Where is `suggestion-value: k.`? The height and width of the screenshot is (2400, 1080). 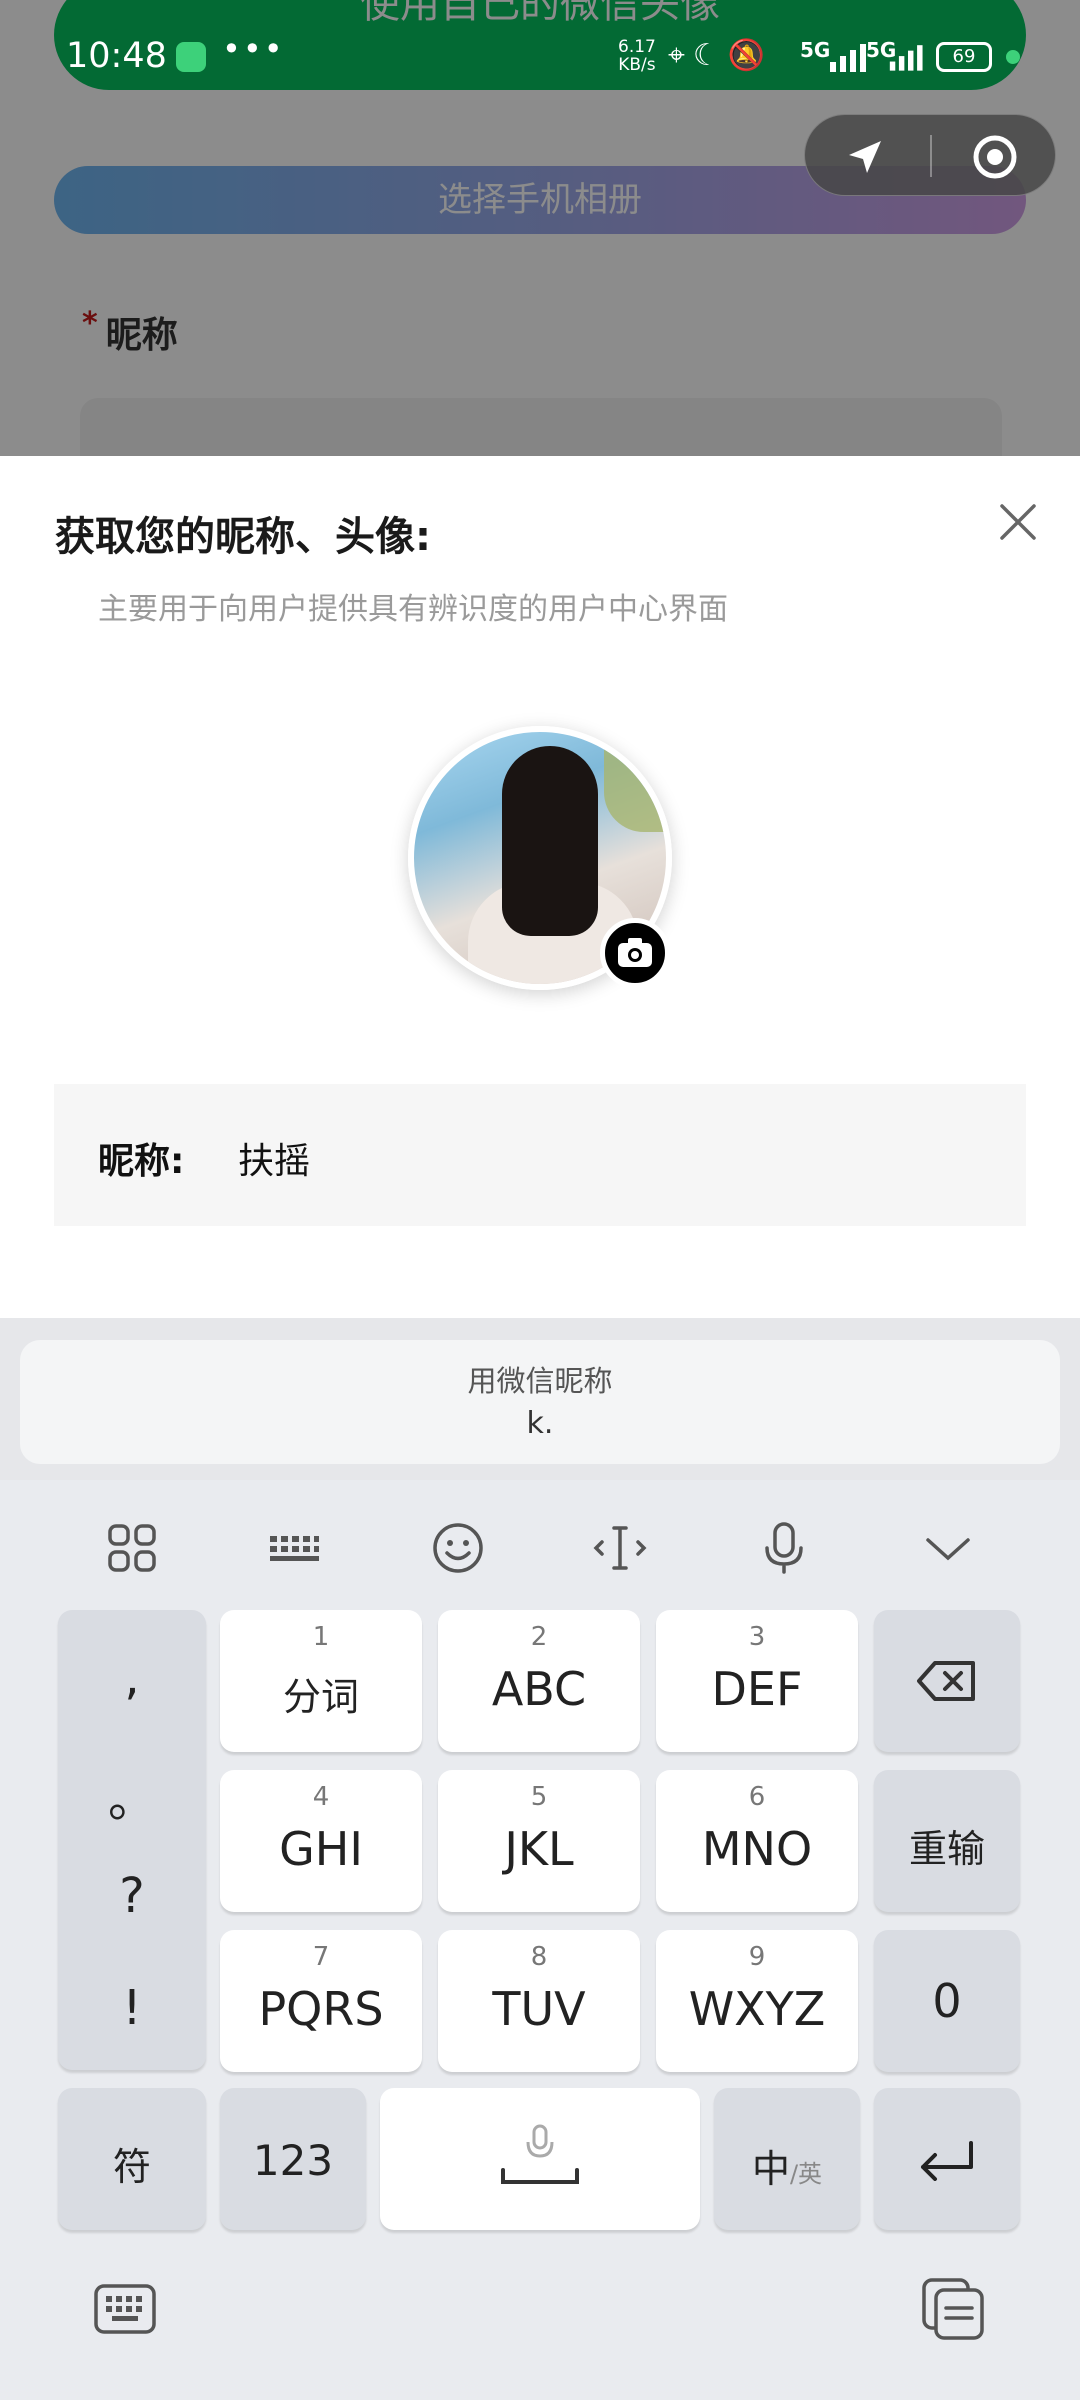
suggestion-value: k. is located at coordinates (540, 1423).